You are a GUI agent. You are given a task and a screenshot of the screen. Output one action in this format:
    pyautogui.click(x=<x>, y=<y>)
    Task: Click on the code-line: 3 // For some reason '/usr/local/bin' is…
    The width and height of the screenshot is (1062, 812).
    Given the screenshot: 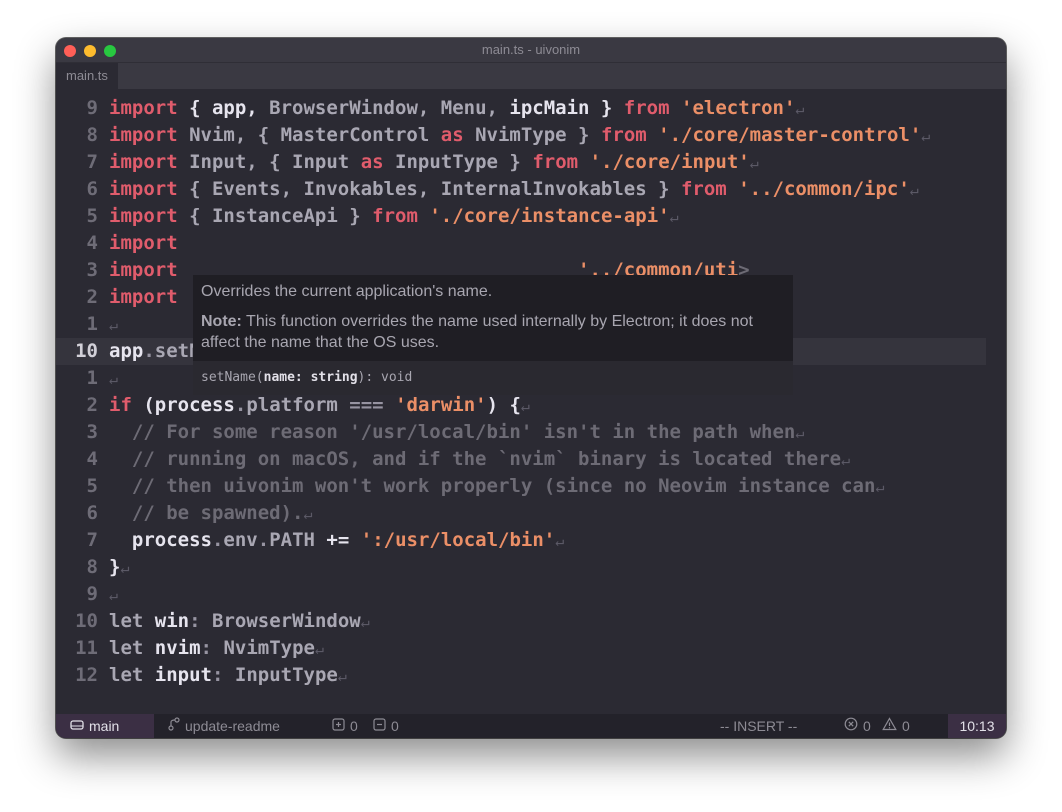 What is the action you would take?
    pyautogui.click(x=521, y=432)
    